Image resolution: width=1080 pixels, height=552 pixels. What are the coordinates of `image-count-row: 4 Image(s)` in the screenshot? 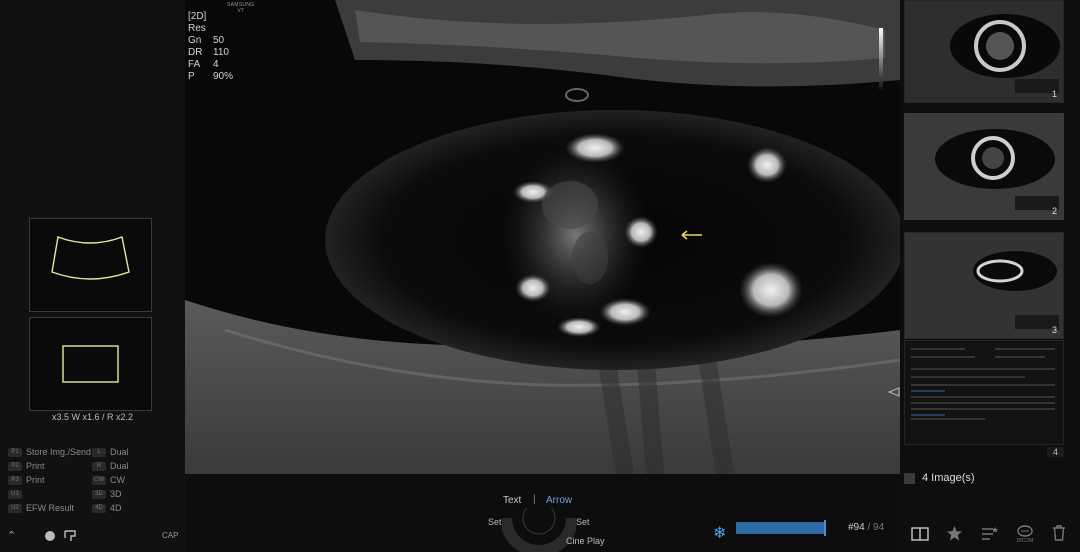 It's located at (991, 478).